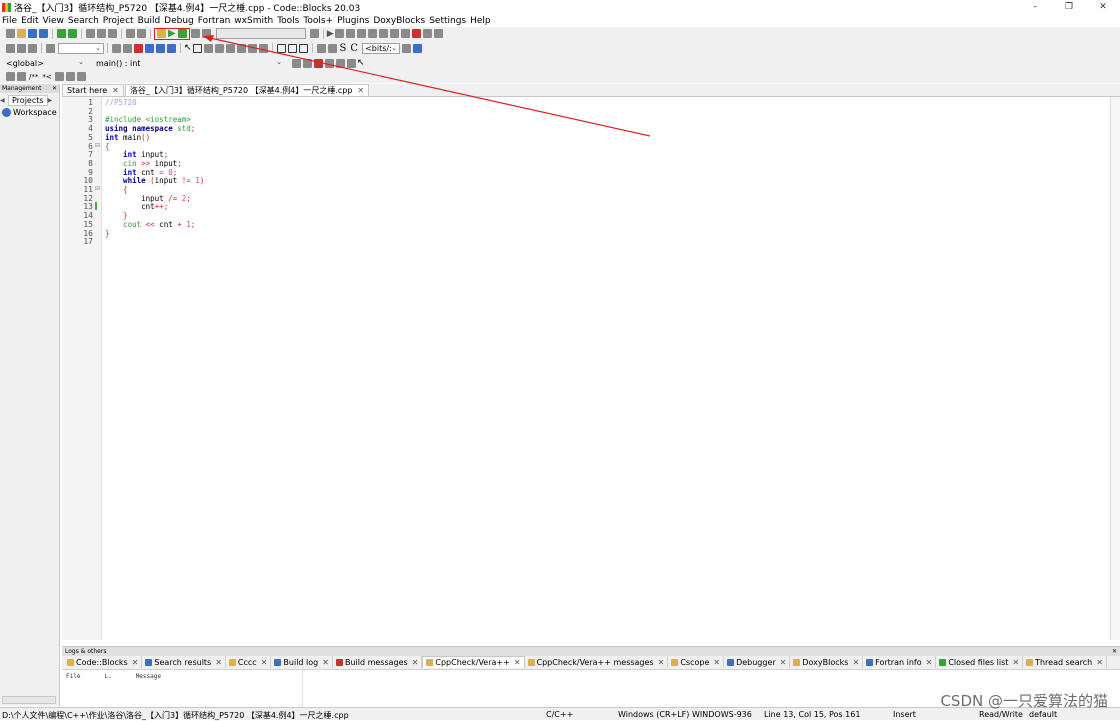  Describe the element at coordinates (288, 21) in the screenshot. I see `menu-tools: Tools` at that location.